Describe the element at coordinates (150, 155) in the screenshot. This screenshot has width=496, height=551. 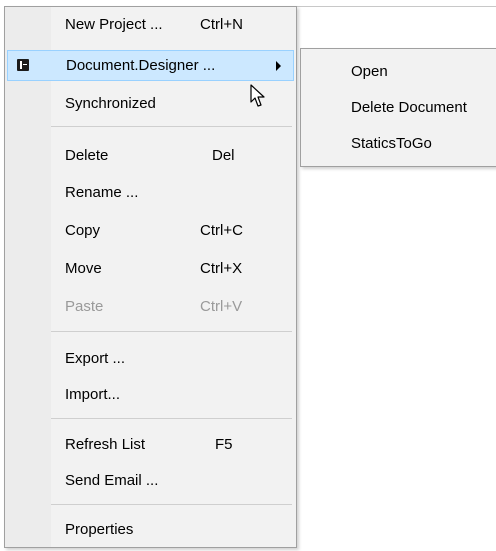
I see `menu-item-delete: Delete Del` at that location.